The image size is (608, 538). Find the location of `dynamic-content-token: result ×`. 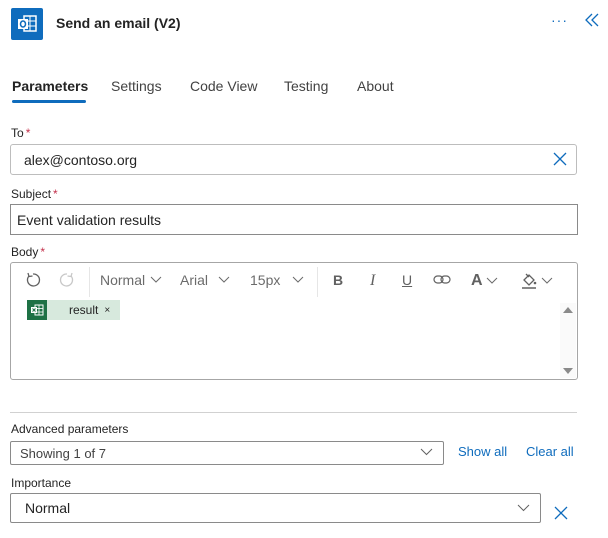

dynamic-content-token: result × is located at coordinates (73, 310).